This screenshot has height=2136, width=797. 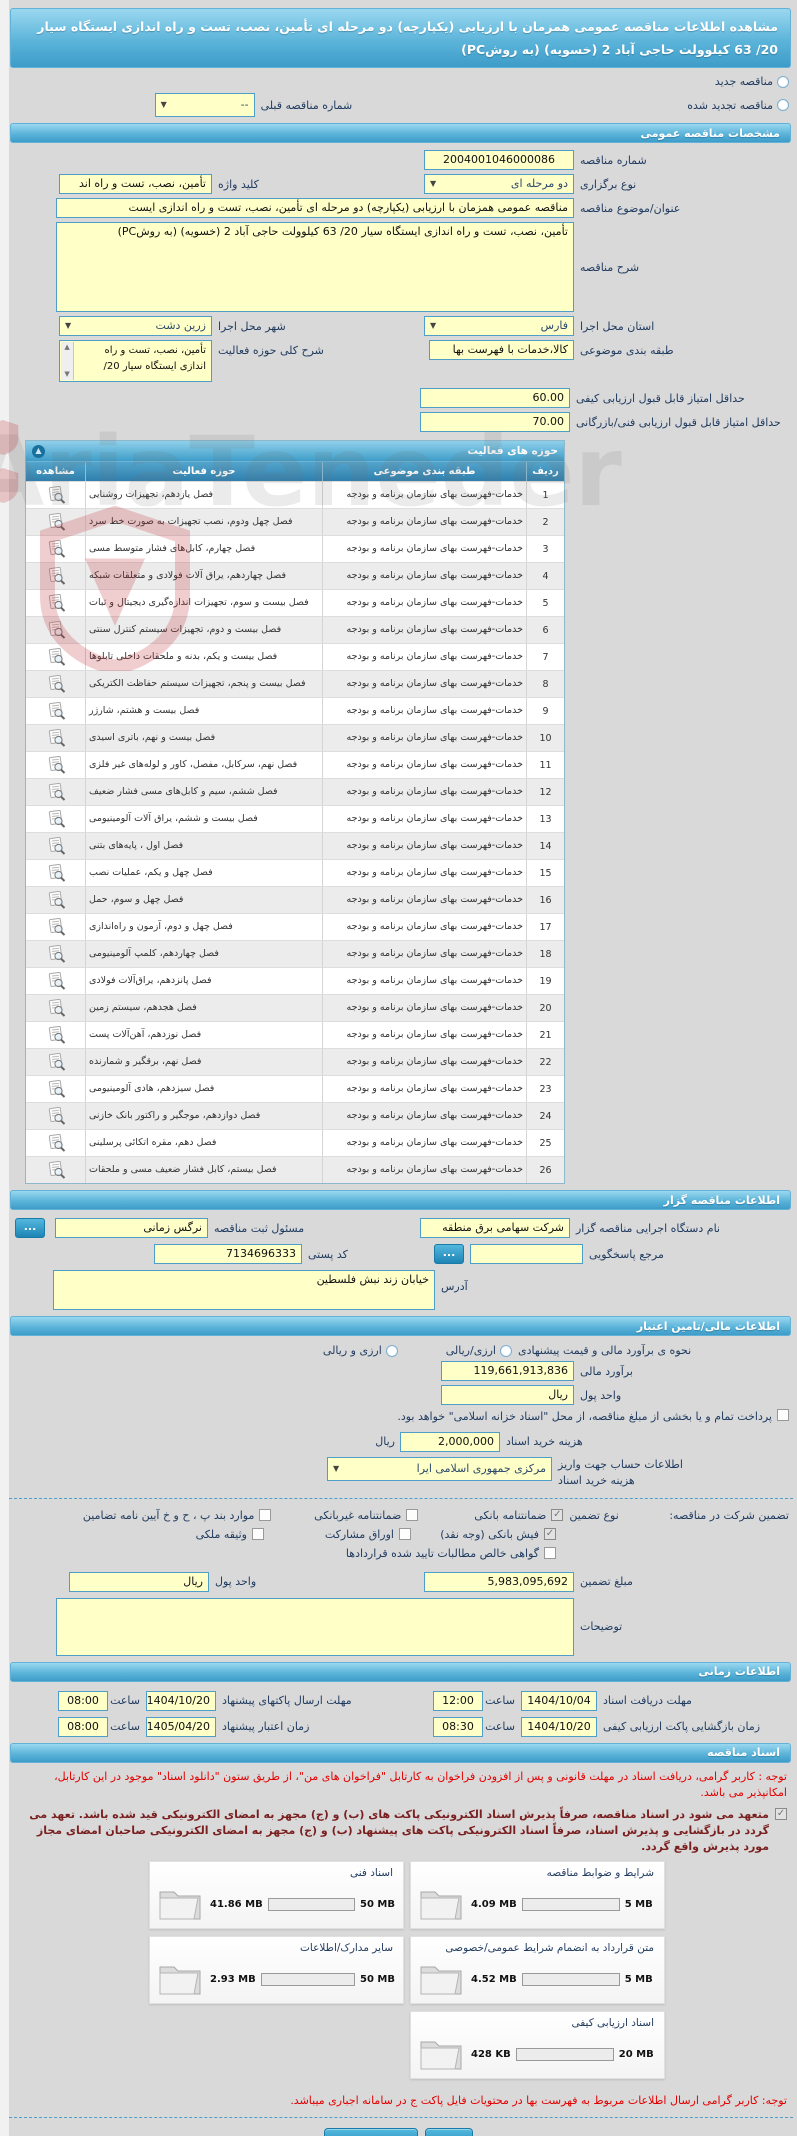 What do you see at coordinates (265, 1515) in the screenshot?
I see `bylaw-cases-checkbox` at bounding box center [265, 1515].